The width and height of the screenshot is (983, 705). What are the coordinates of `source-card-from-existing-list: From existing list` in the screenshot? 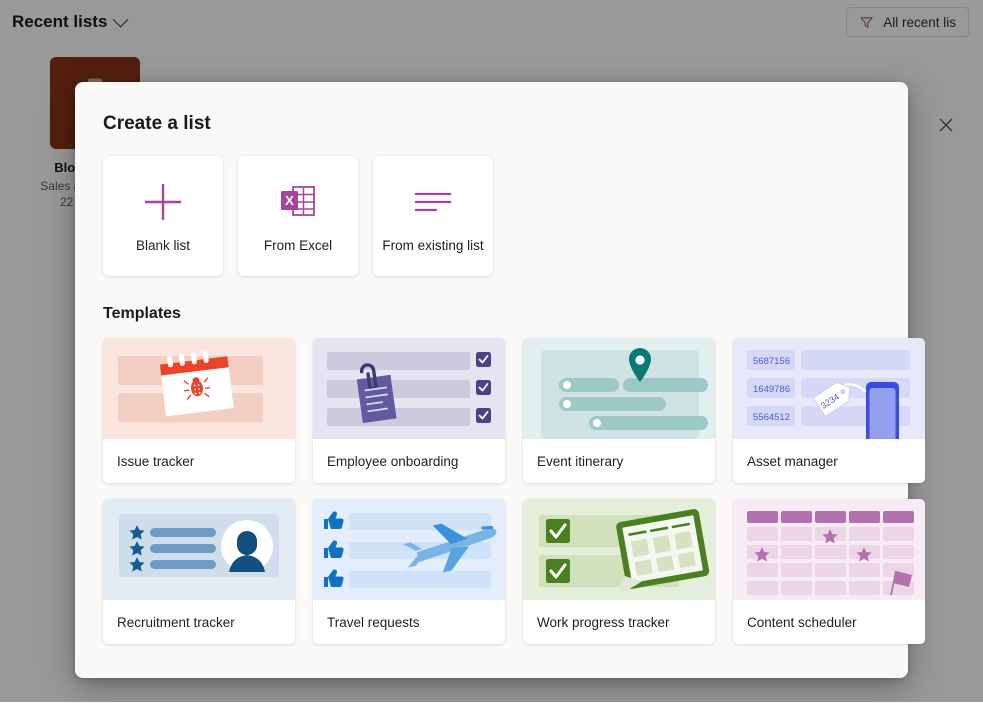 It's located at (433, 216).